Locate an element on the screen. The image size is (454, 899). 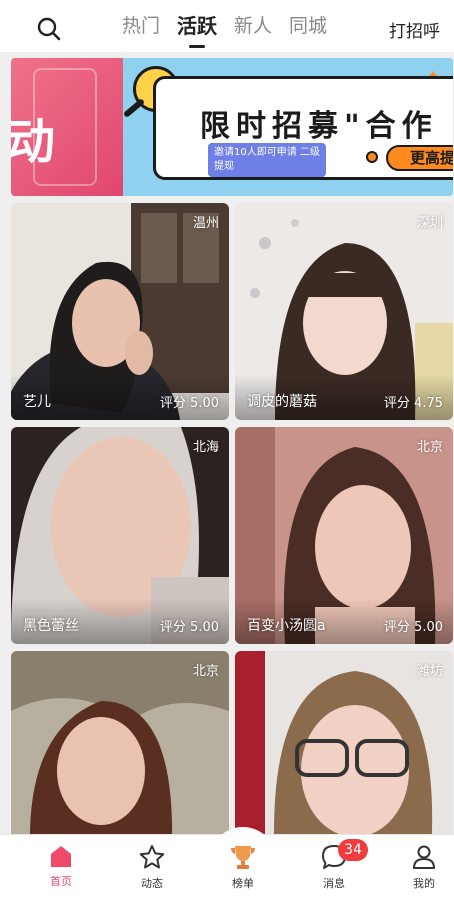
banner-right-panel: ✦ 限时招募"合作 邀请10人即可申请 二级提现 更高提 is located at coordinates (288, 127).